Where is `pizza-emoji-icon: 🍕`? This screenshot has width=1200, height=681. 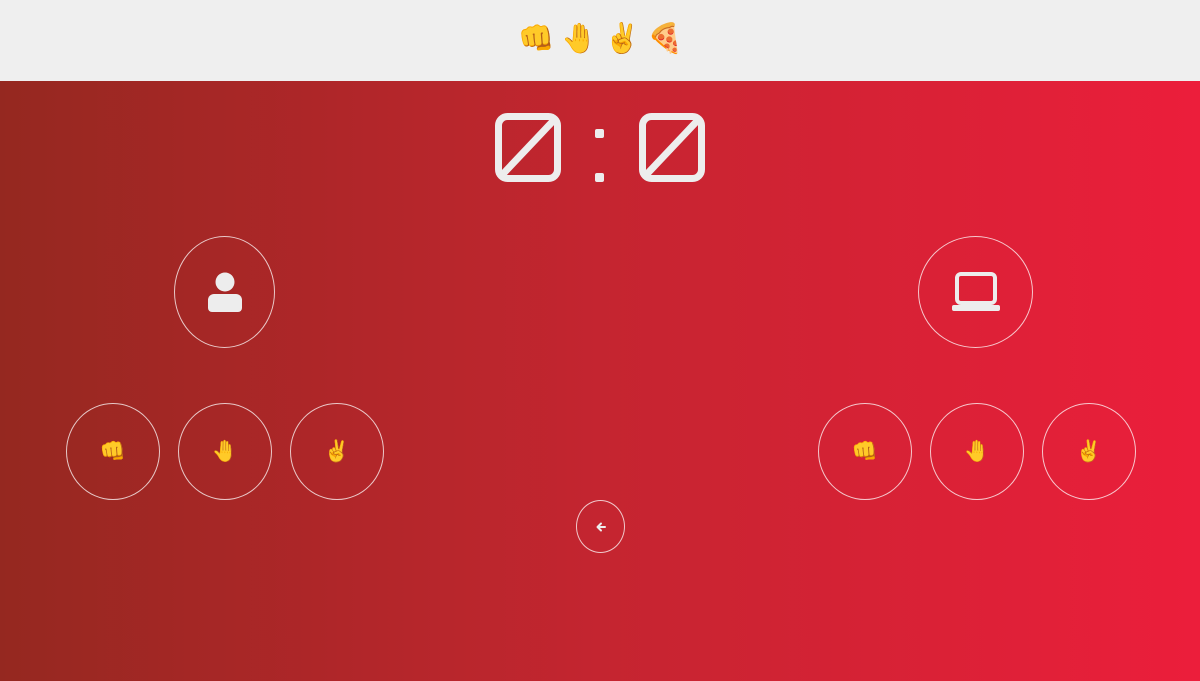 pizza-emoji-icon: 🍕 is located at coordinates (662, 38).